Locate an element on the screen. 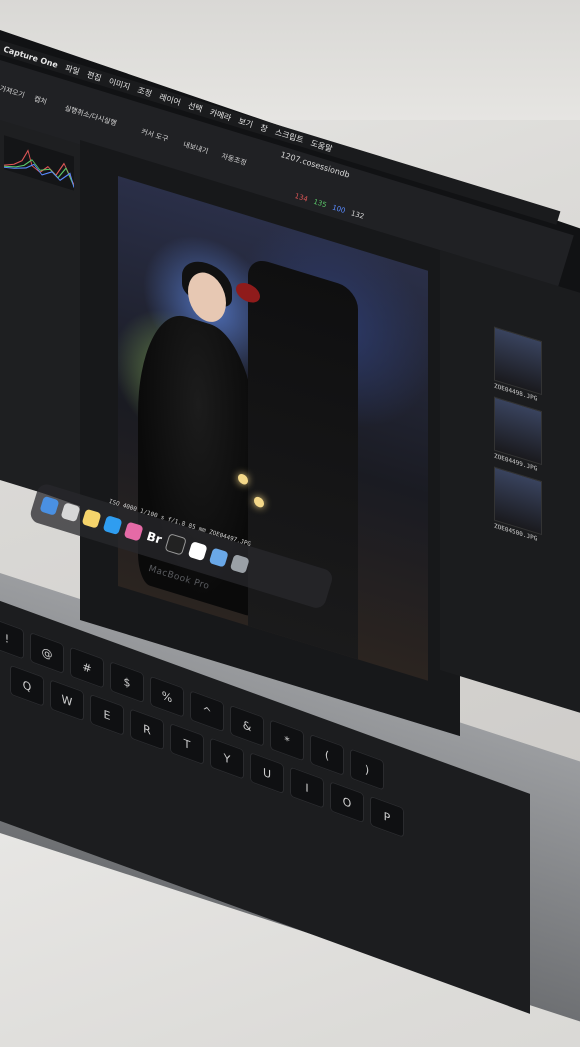 This screenshot has width=580, height=1047. key-6: ^ is located at coordinates (207, 711).